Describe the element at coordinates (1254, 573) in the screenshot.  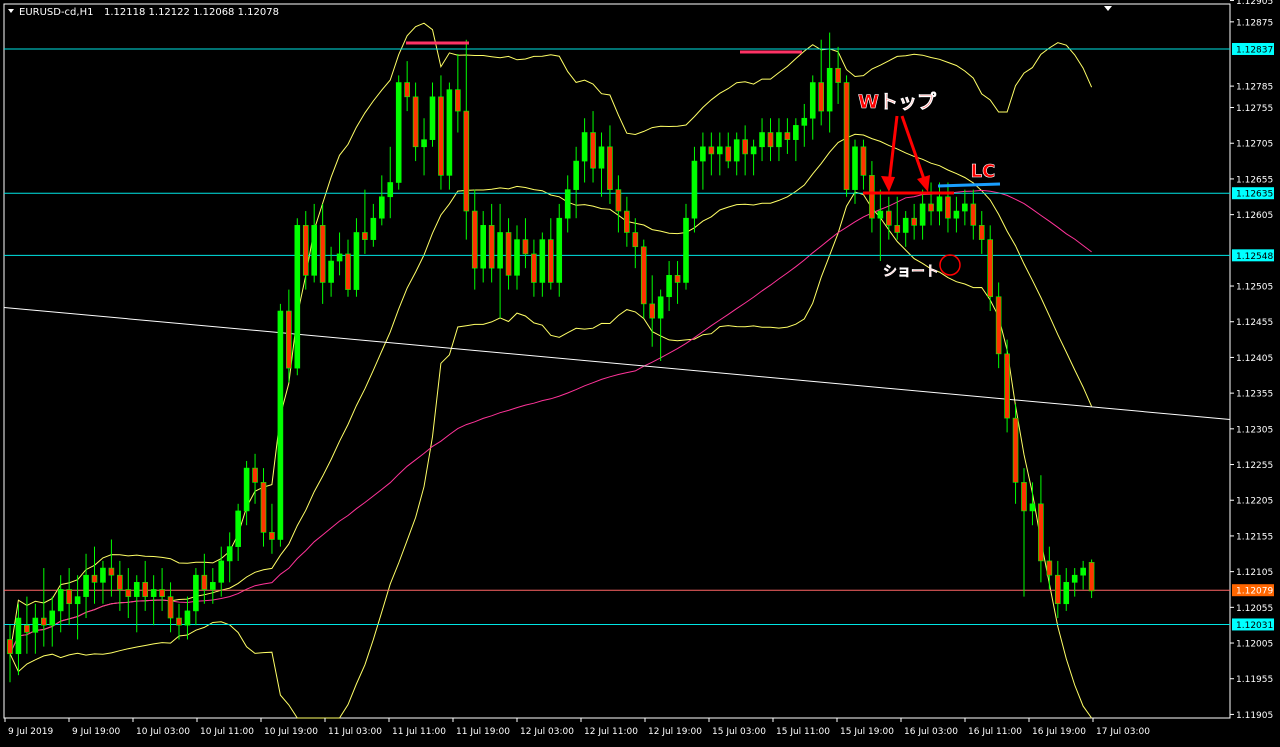
I see `price-tick-label: 1.12105` at that location.